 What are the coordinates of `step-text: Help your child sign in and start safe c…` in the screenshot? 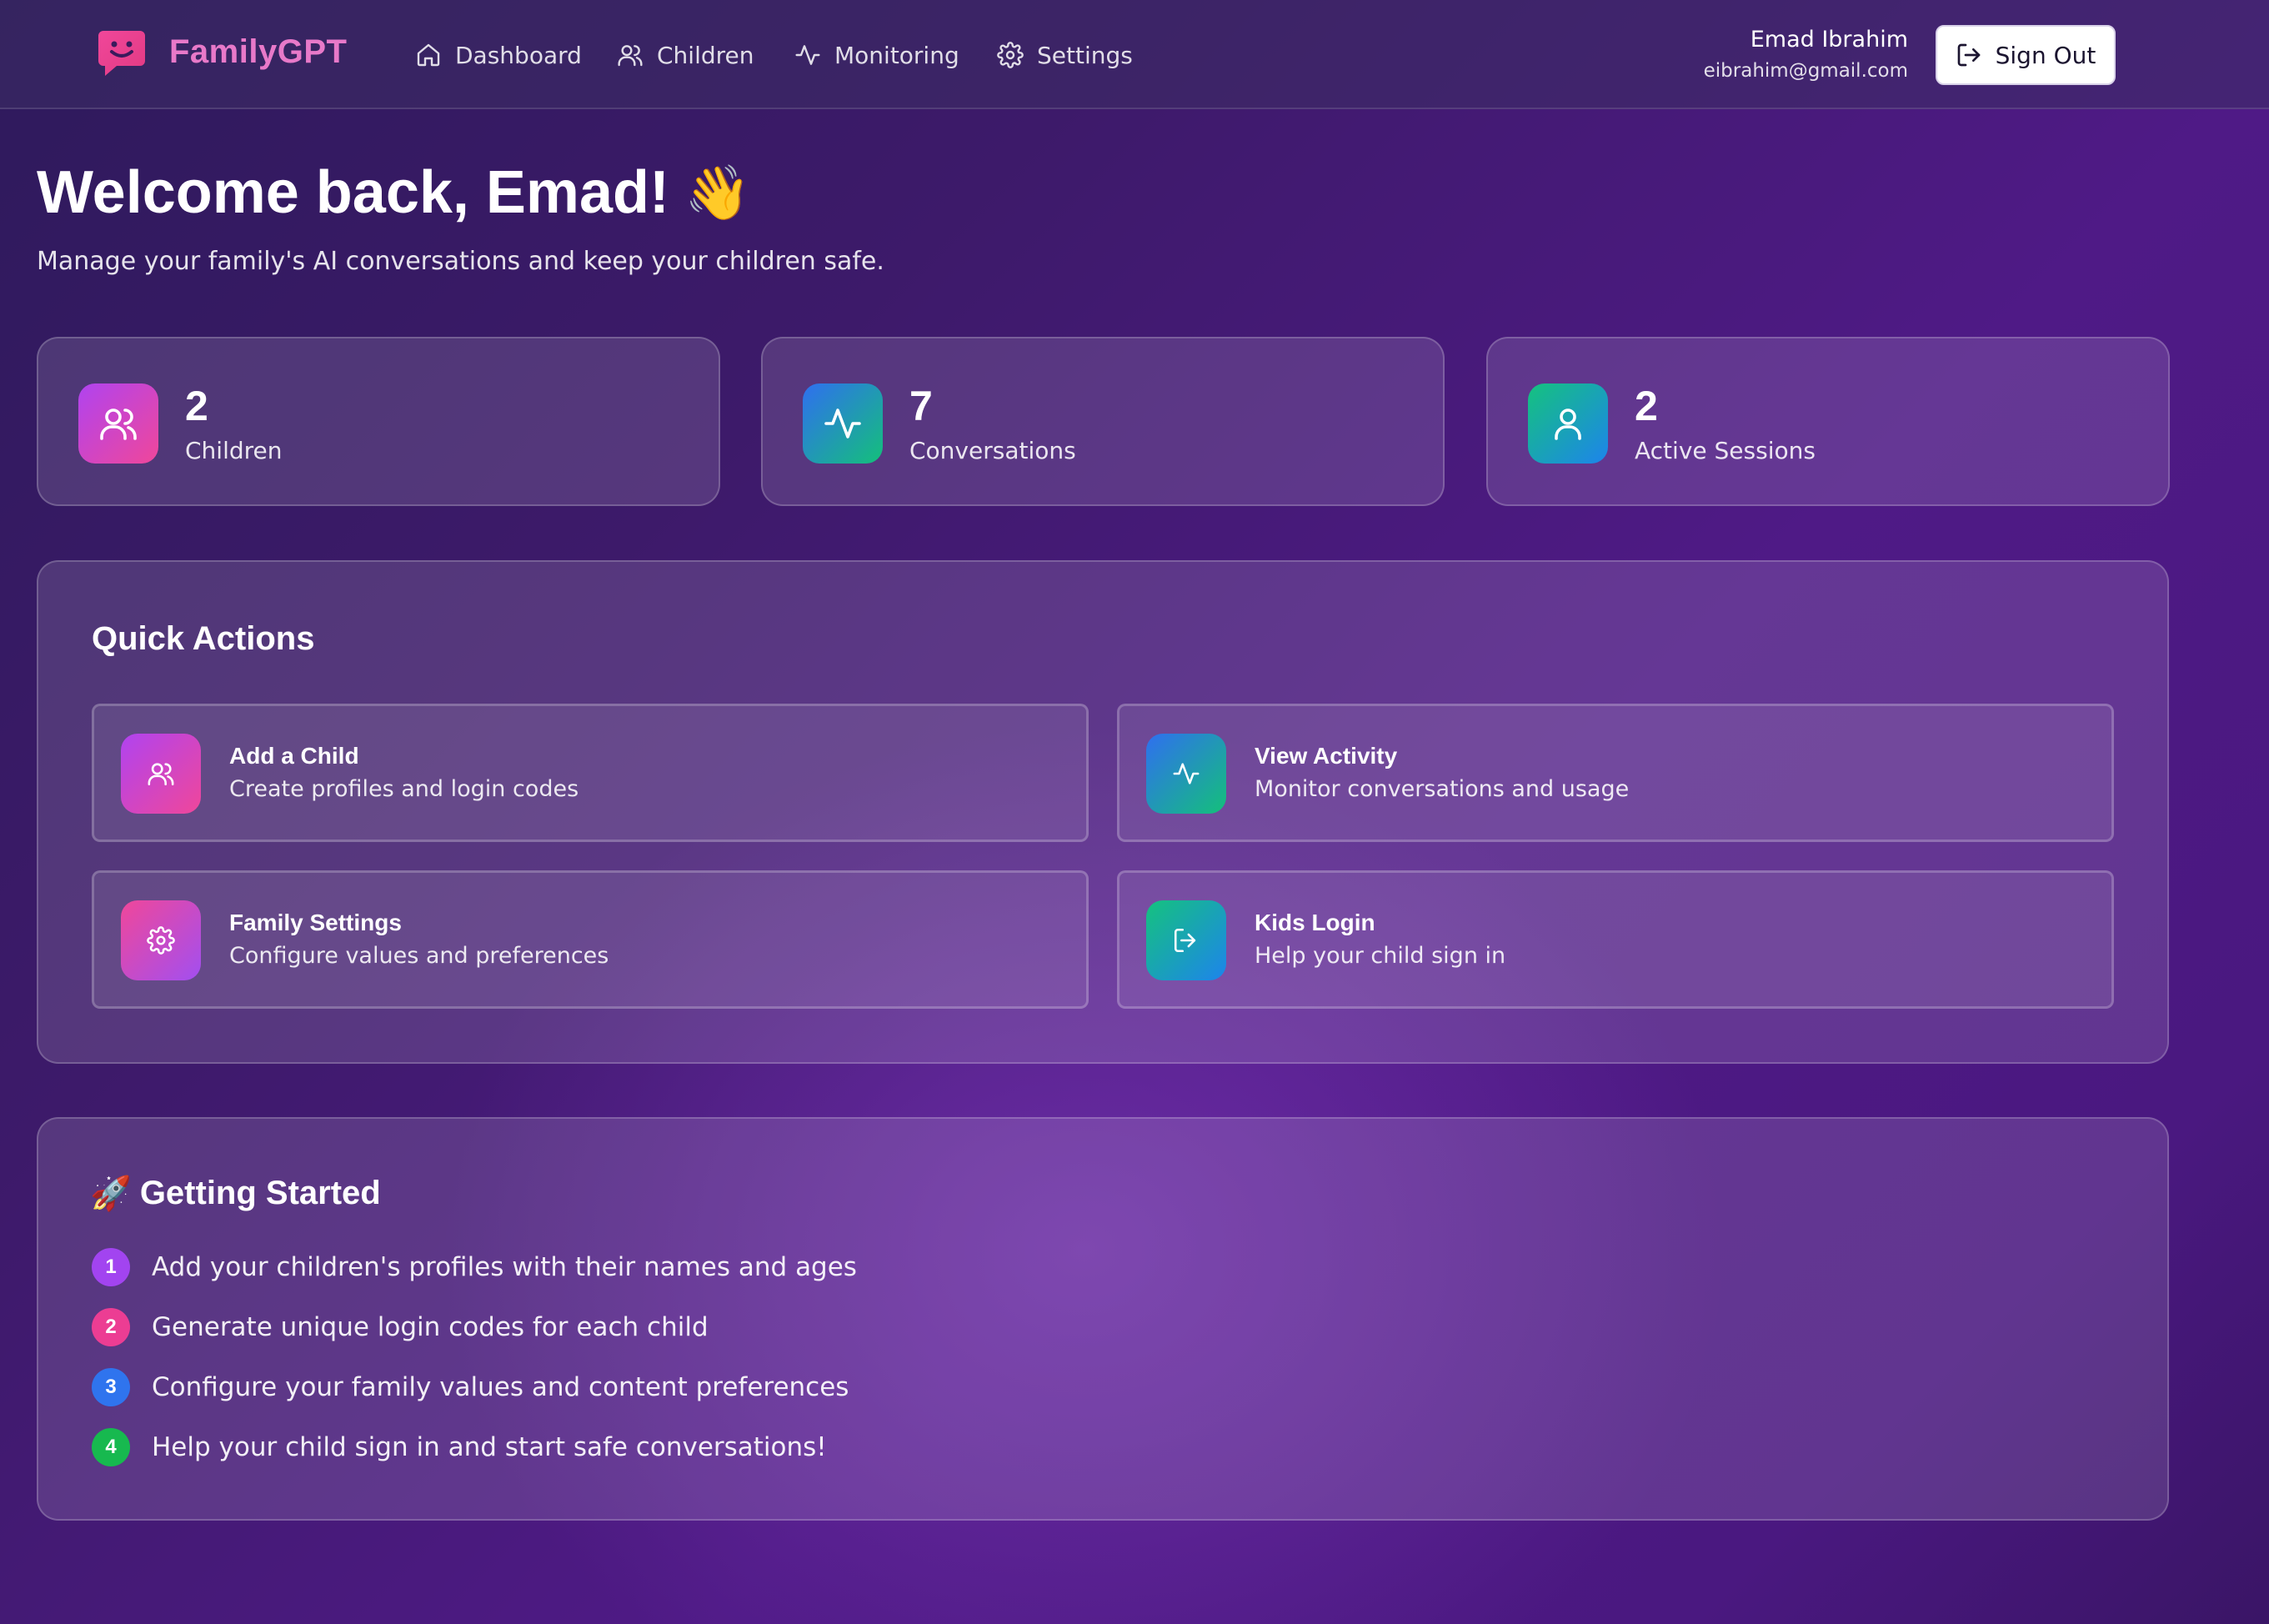 It's located at (490, 1447).